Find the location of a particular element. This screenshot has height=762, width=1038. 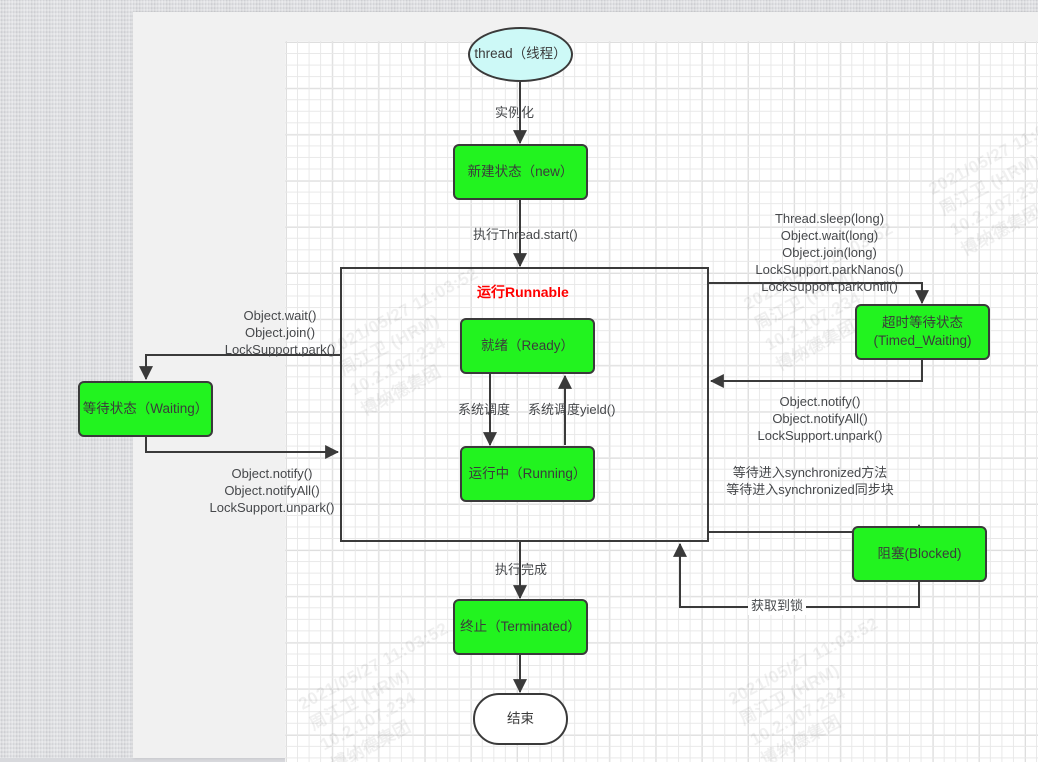

group-runnable-title: 运行Runnable is located at coordinates (523, 292).